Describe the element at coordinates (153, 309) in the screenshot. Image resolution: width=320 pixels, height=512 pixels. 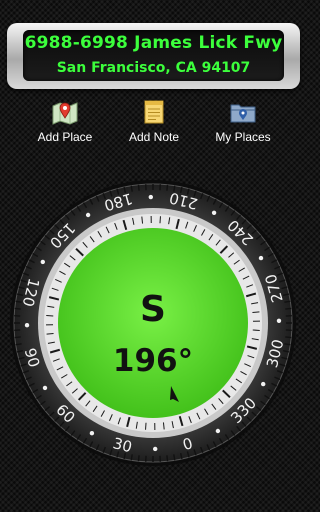
I see `cardinal-direction: S` at that location.